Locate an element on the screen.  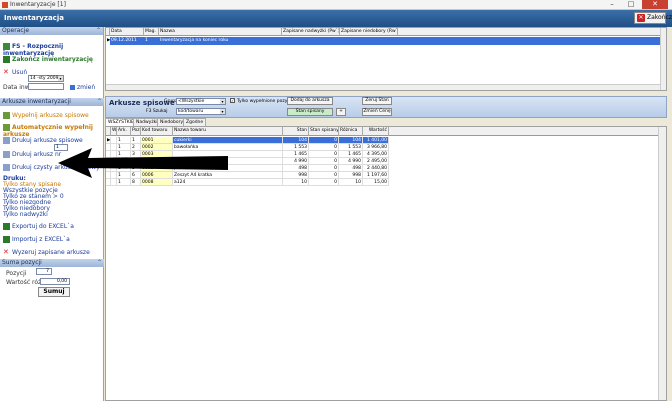
tab-shortages: Niedobory is located at coordinates (172, 122).